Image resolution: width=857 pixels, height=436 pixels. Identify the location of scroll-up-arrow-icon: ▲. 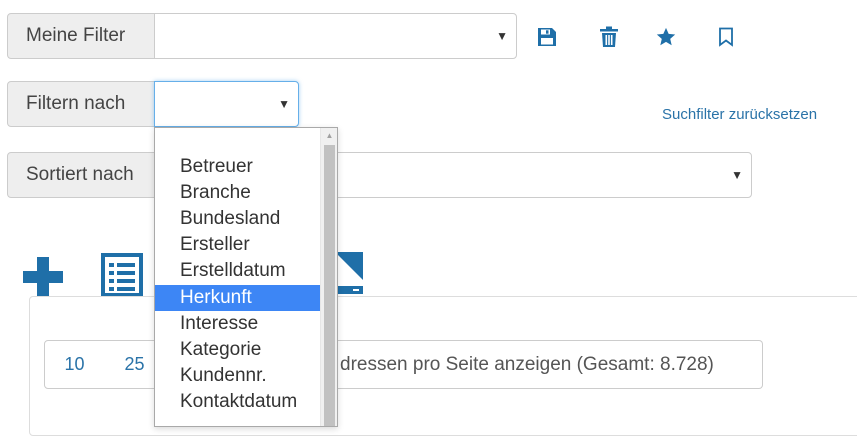
(329, 135).